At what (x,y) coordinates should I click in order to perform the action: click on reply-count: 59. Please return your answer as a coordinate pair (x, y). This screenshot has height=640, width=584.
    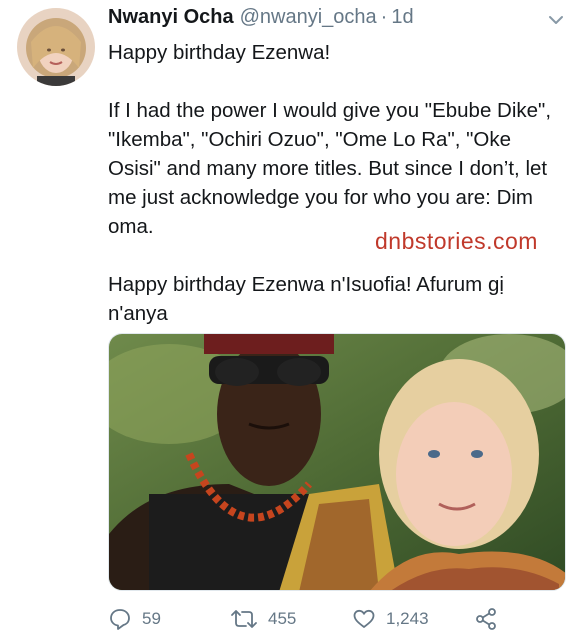
    Looking at the image, I should click on (151, 618).